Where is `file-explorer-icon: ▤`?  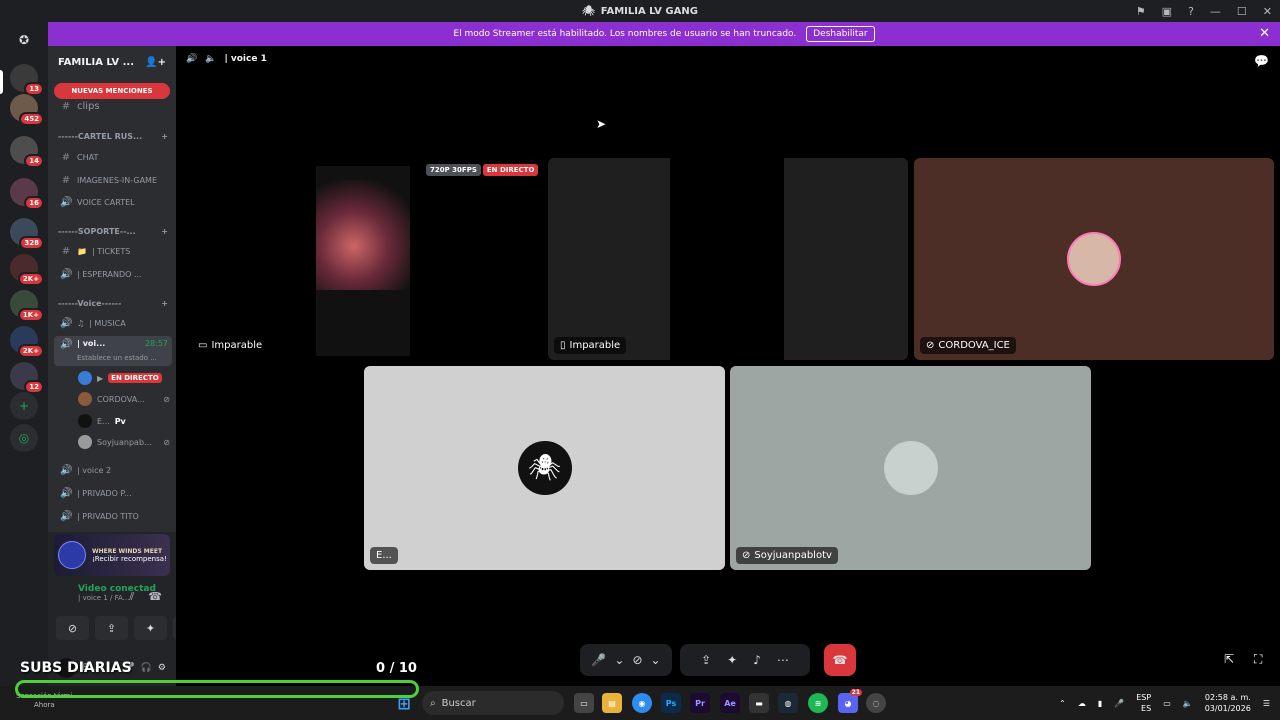 file-explorer-icon: ▤ is located at coordinates (612, 703).